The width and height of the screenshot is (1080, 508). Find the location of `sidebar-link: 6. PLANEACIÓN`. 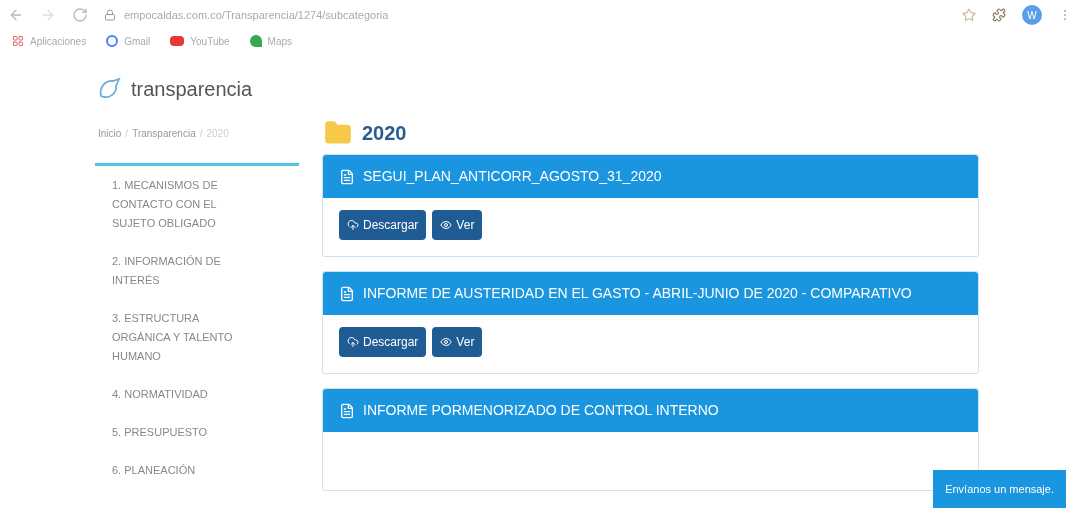

sidebar-link: 6. PLANEACIÓN is located at coordinates (185, 470).